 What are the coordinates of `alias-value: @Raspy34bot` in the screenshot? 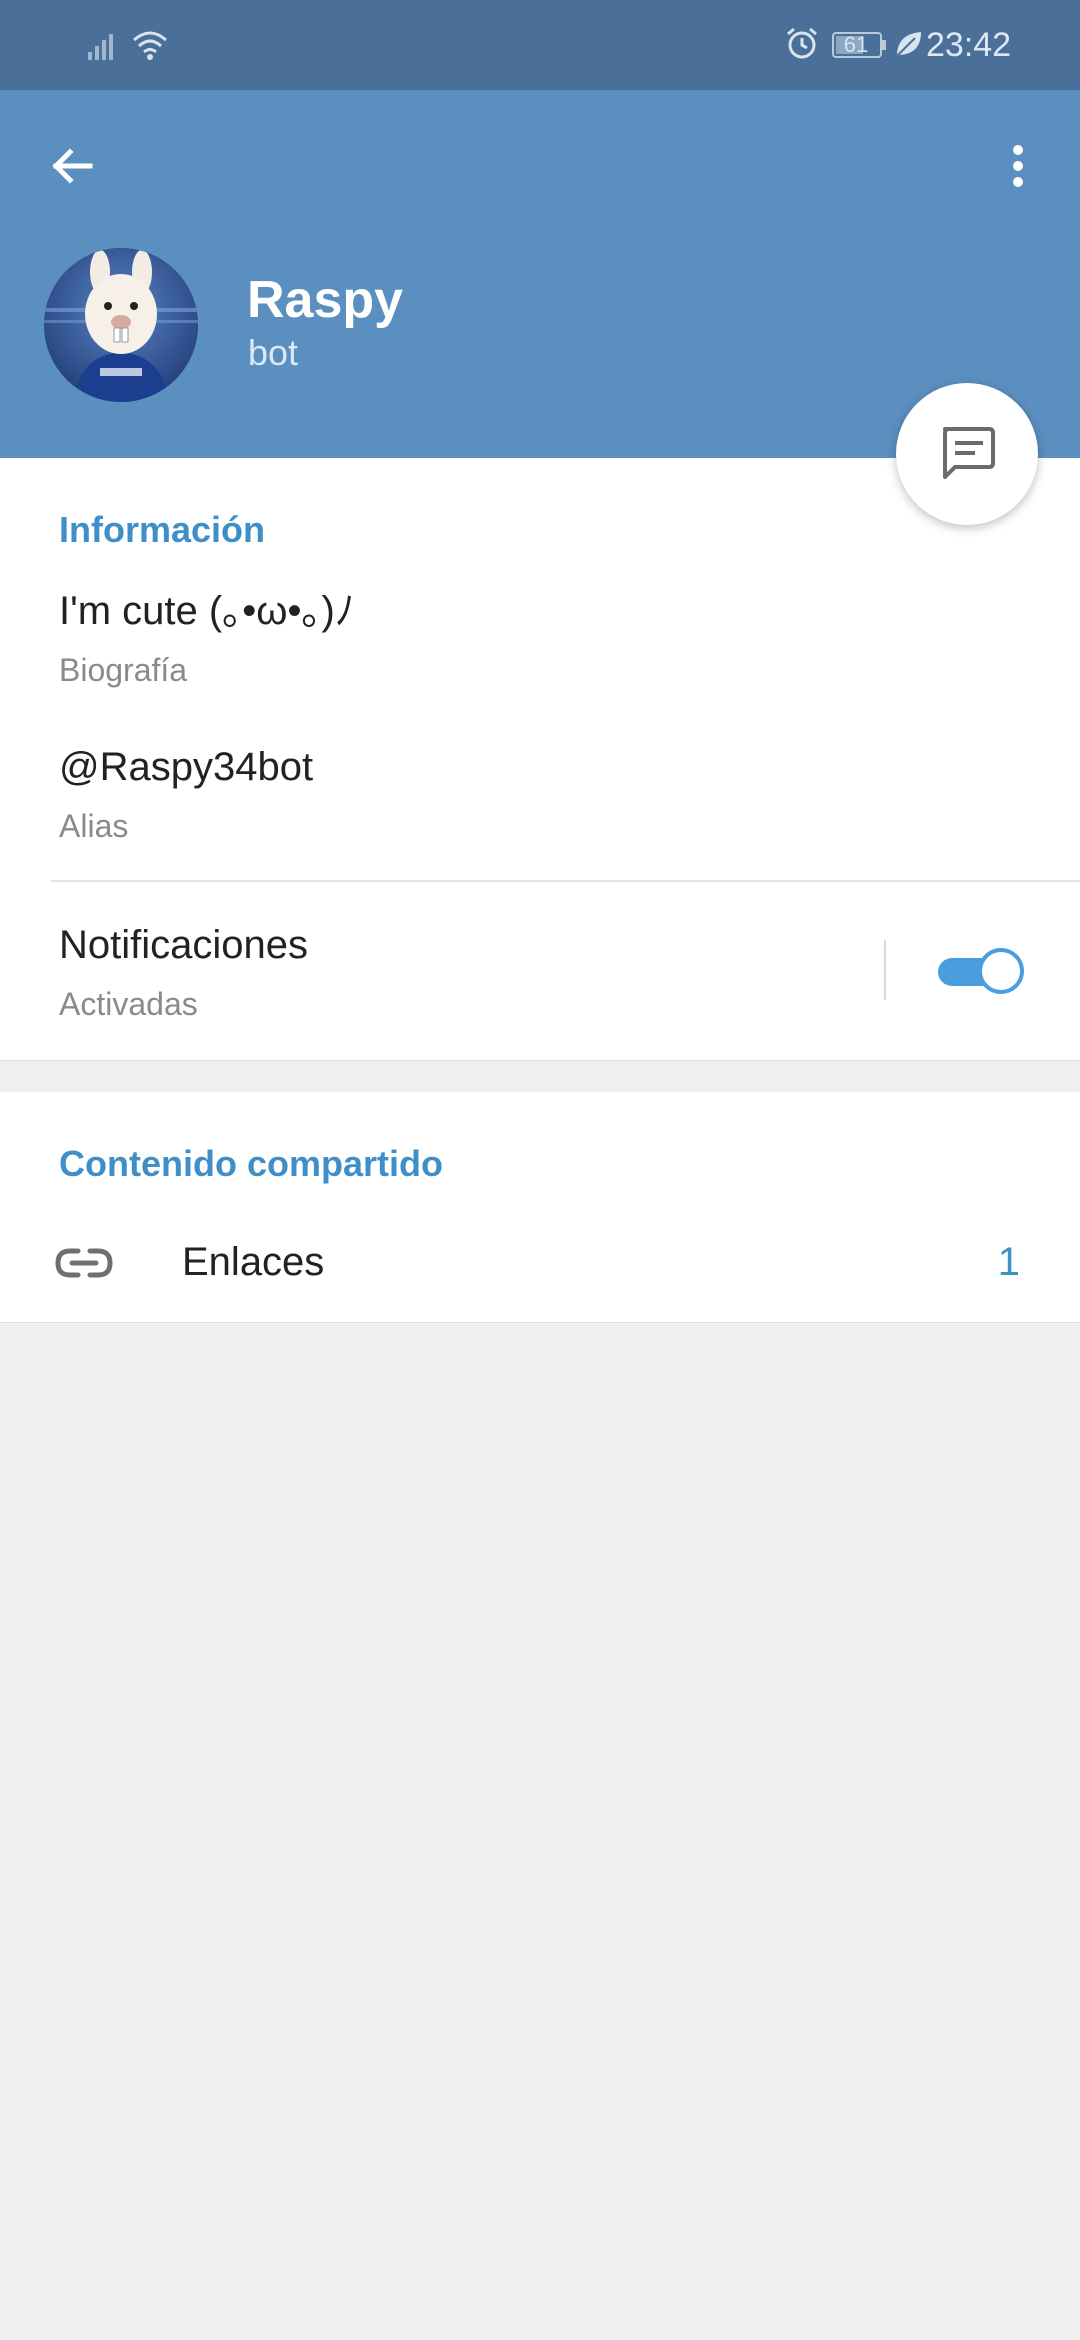 It's located at (186, 767).